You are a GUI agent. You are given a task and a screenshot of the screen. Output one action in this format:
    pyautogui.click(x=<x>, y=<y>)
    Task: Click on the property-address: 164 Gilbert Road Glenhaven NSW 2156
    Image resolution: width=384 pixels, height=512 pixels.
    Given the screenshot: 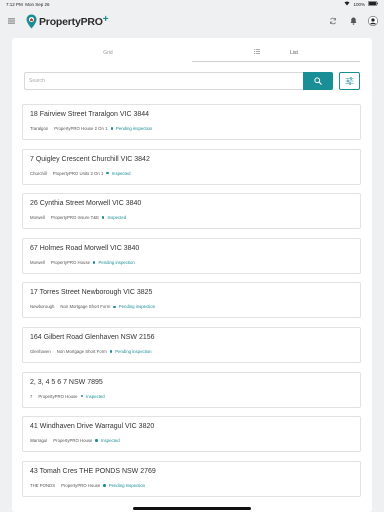 What is the action you would take?
    pyautogui.click(x=92, y=337)
    